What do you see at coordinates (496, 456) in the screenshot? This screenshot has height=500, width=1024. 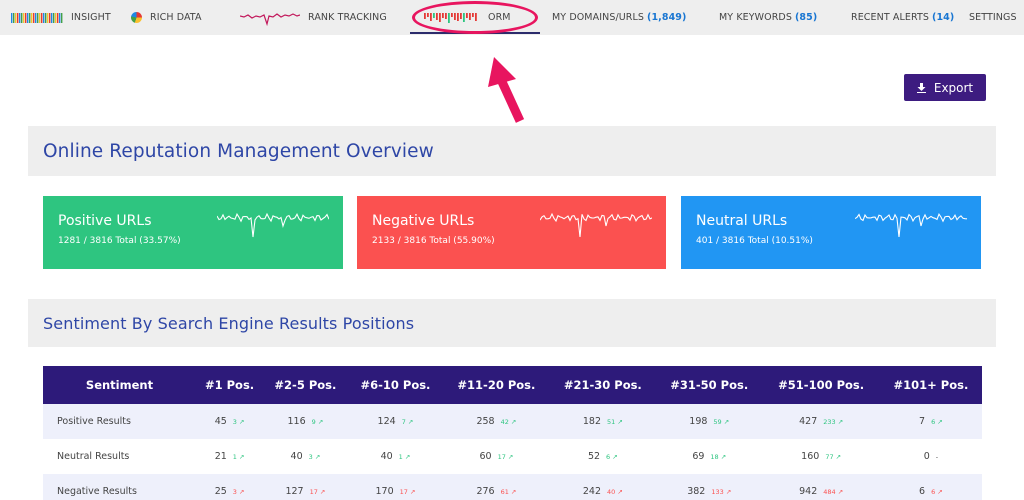 I see `table-cell: 60 17 ↗` at bounding box center [496, 456].